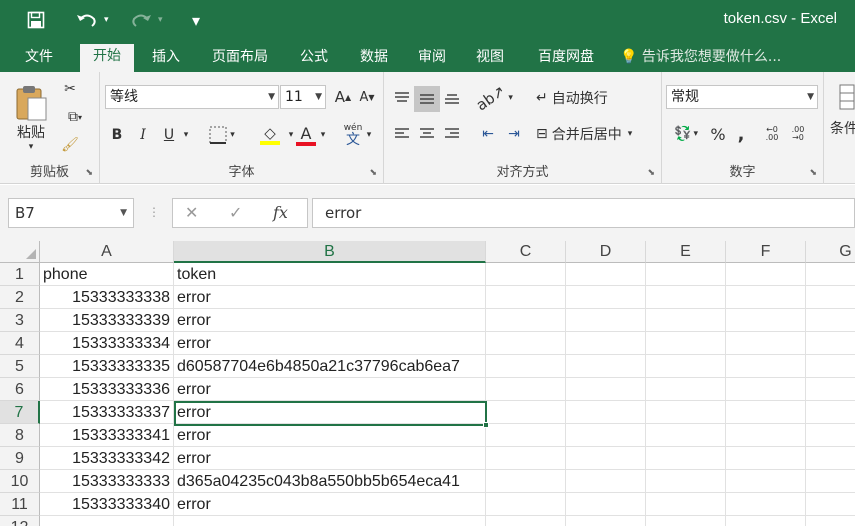 This screenshot has height=526, width=855. Describe the element at coordinates (373, 173) in the screenshot. I see `font-launcher-icon: ⬊` at that location.